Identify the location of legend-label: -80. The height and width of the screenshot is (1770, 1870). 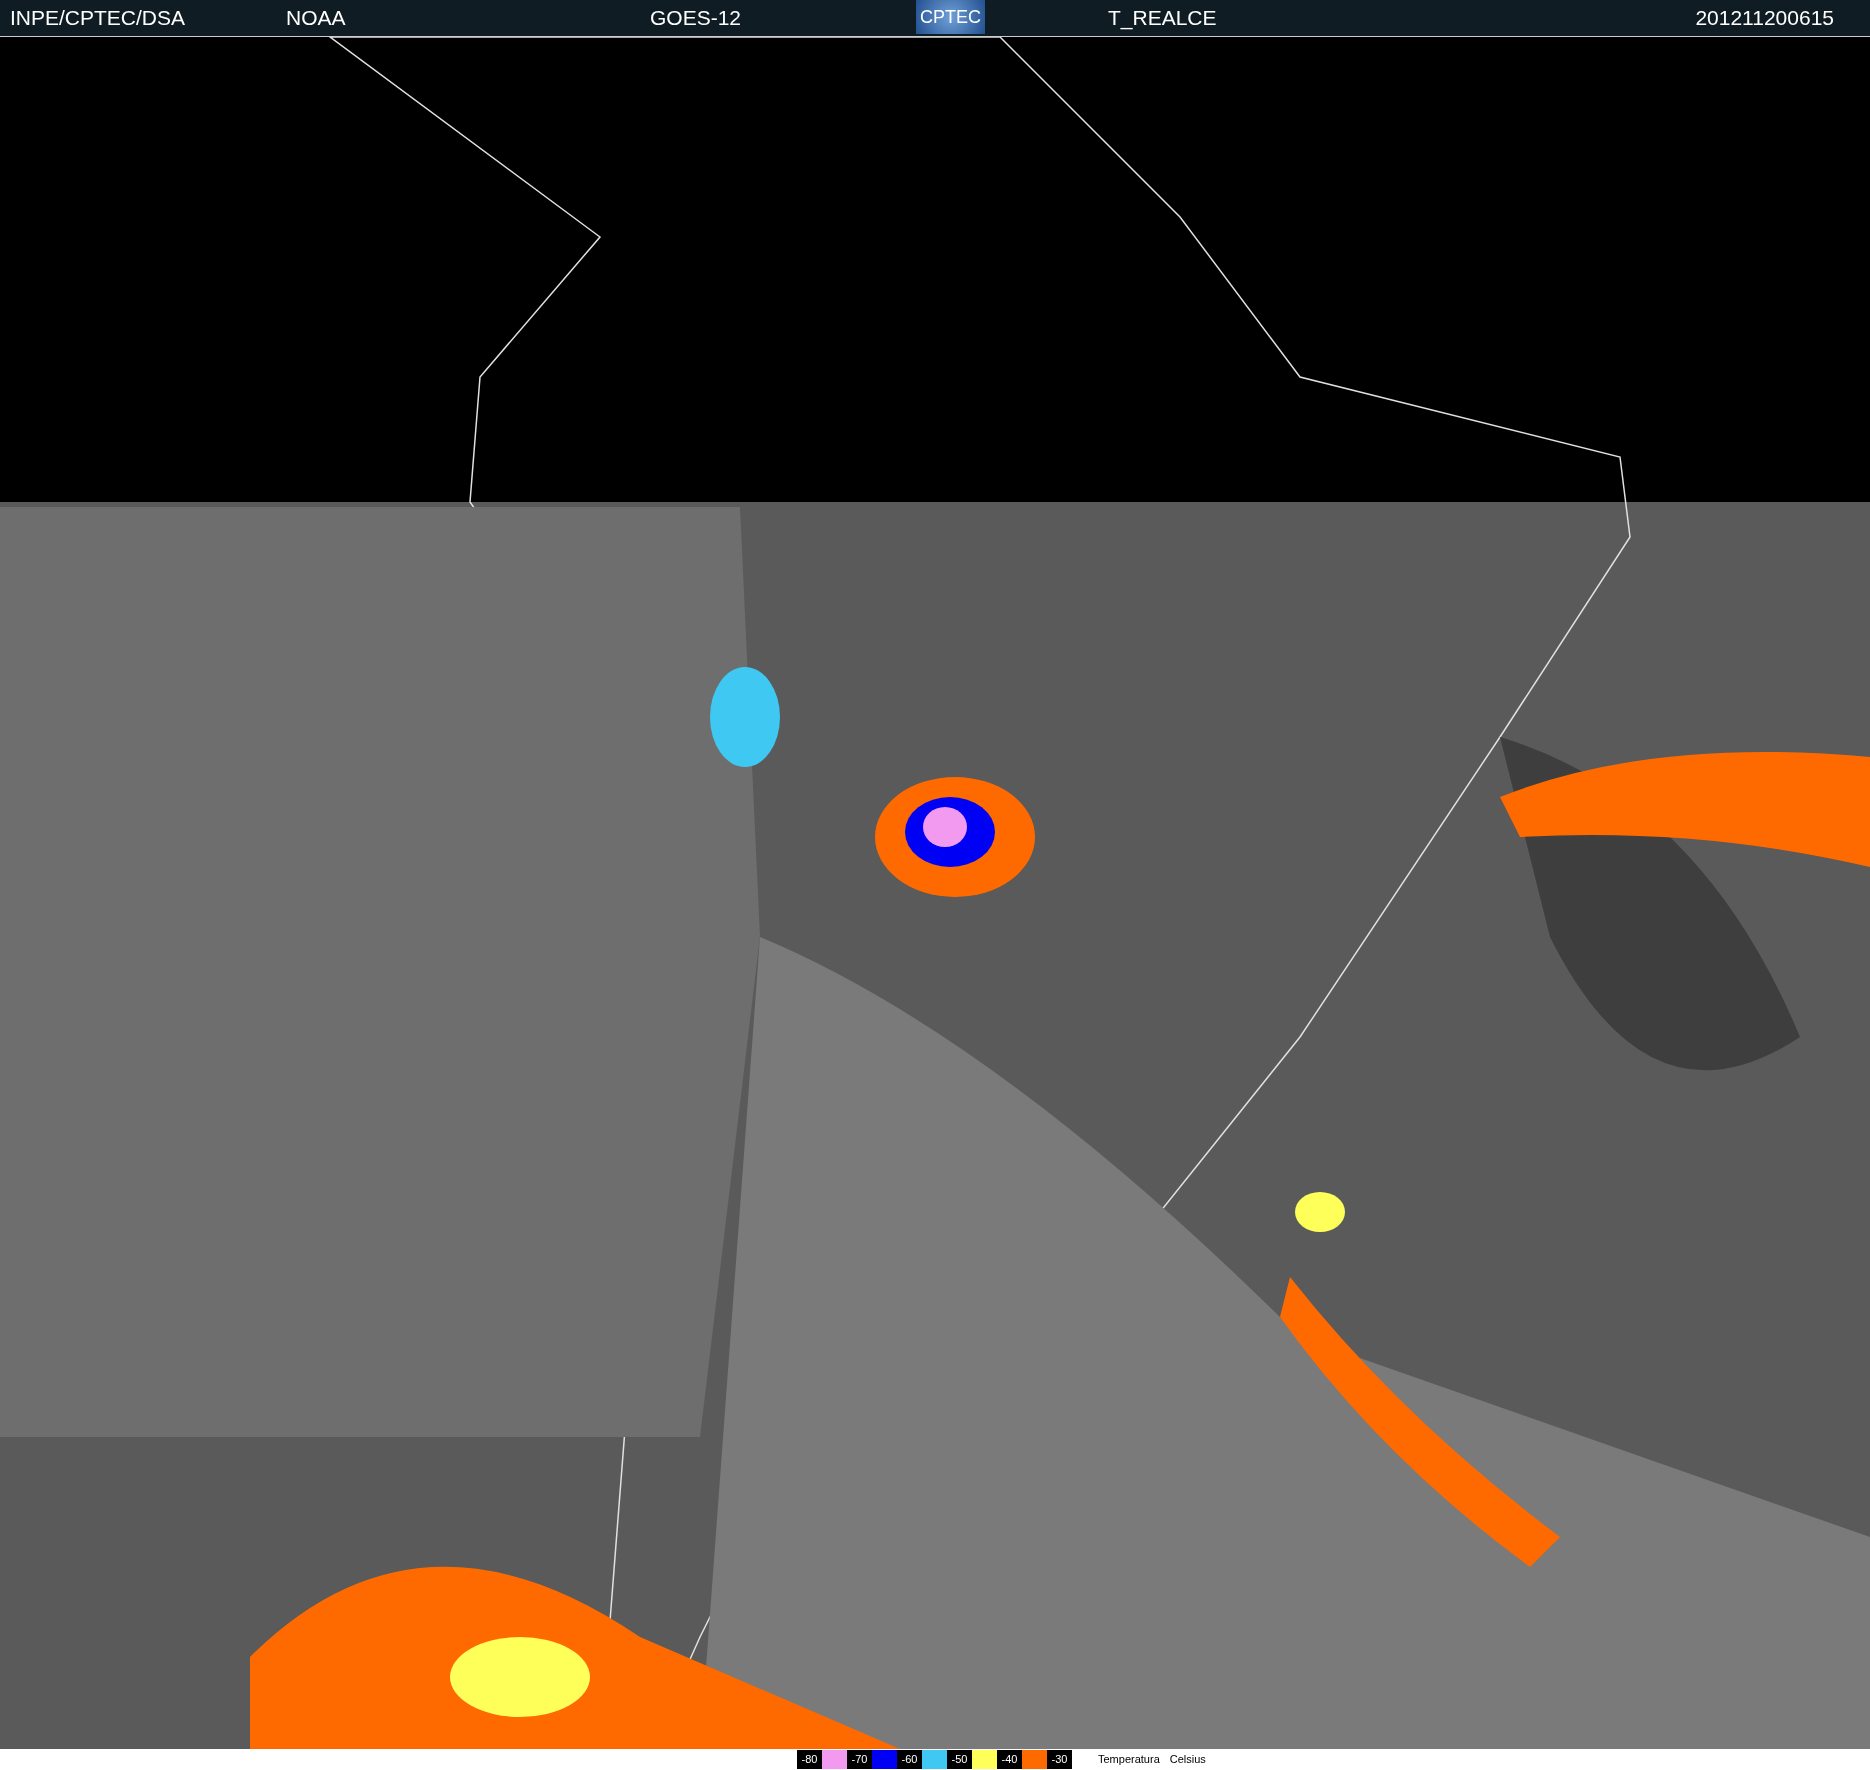
(809, 1759).